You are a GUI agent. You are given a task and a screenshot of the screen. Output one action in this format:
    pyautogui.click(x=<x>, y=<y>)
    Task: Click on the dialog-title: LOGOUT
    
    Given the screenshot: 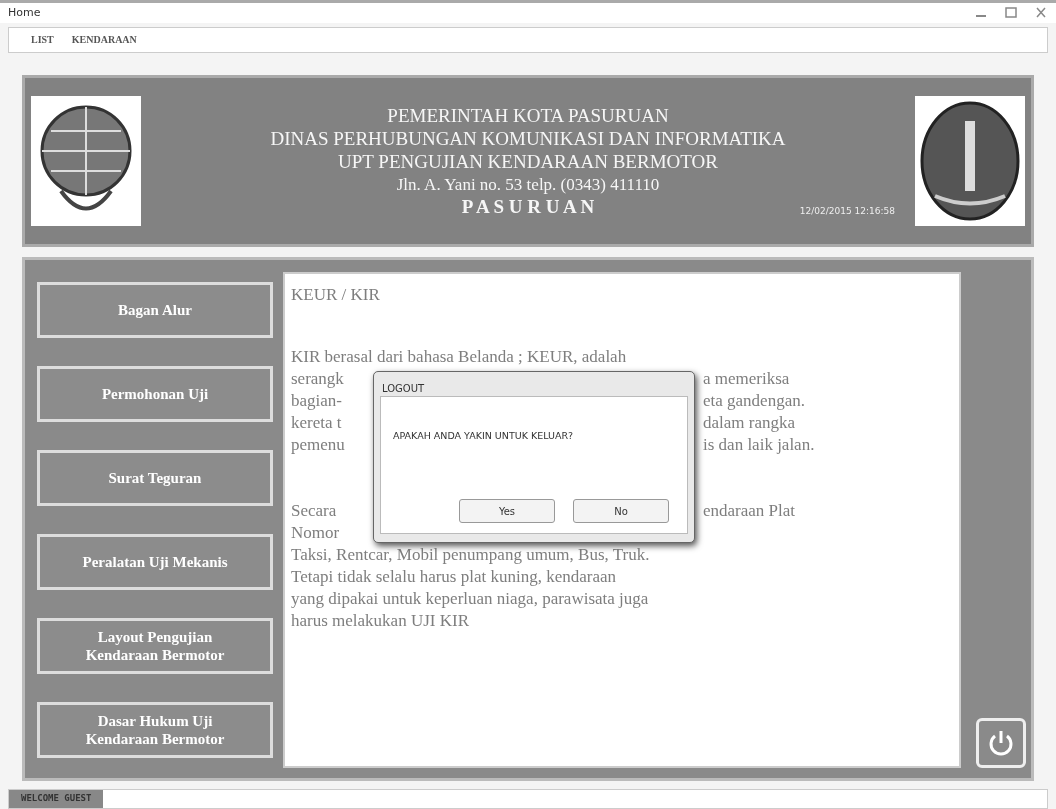 What is the action you would take?
    pyautogui.click(x=403, y=389)
    